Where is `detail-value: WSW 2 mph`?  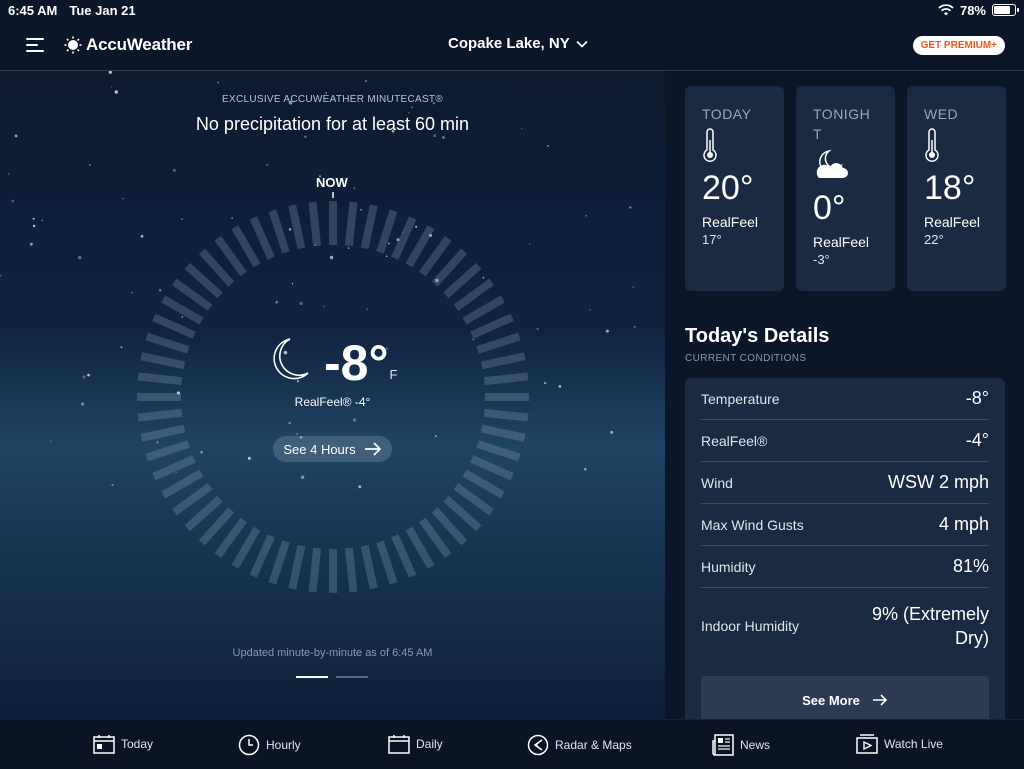 detail-value: WSW 2 mph is located at coordinates (938, 482).